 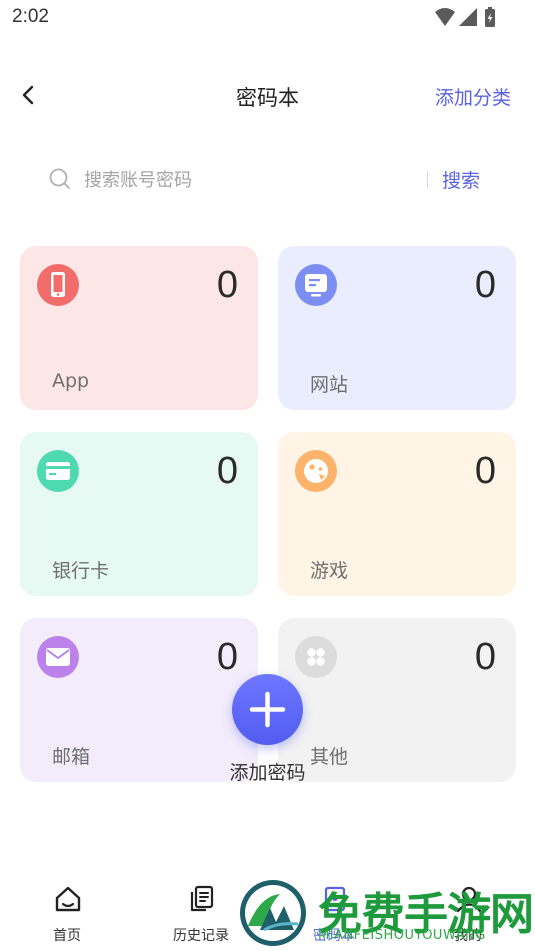 What do you see at coordinates (139, 700) in the screenshot?
I see `category-card-mail: 0 邮箱` at bounding box center [139, 700].